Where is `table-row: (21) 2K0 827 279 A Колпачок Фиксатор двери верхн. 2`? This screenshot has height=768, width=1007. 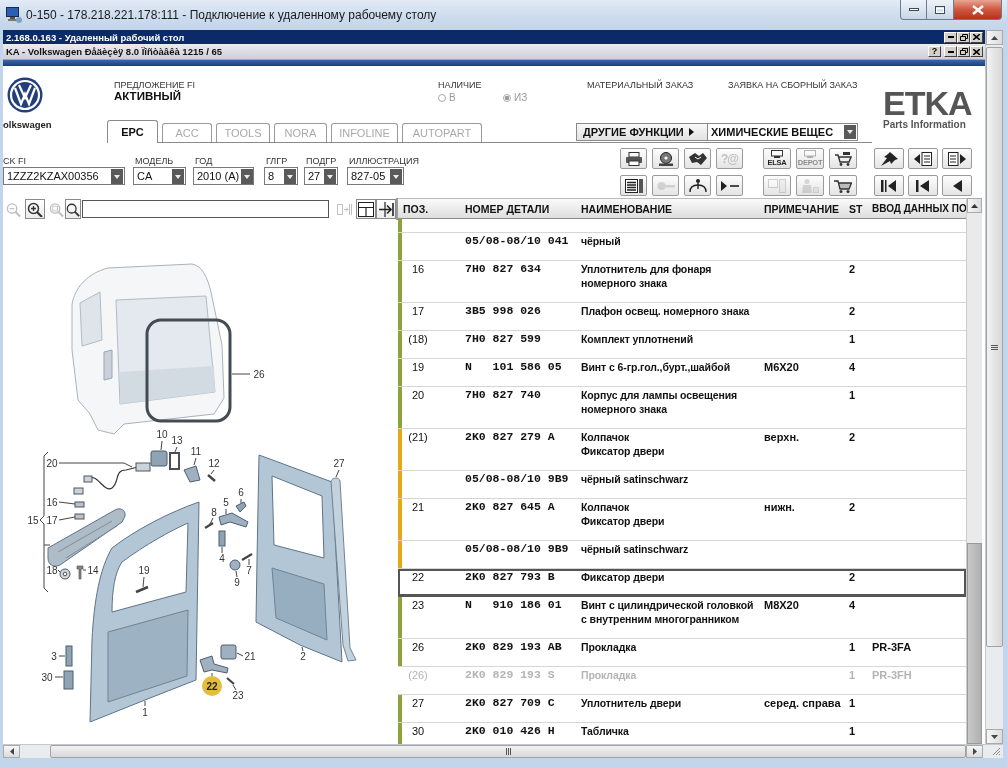
table-row: (21) 2K0 827 279 A Колпачок Фиксатор двери верхн. 2 is located at coordinates (682, 450).